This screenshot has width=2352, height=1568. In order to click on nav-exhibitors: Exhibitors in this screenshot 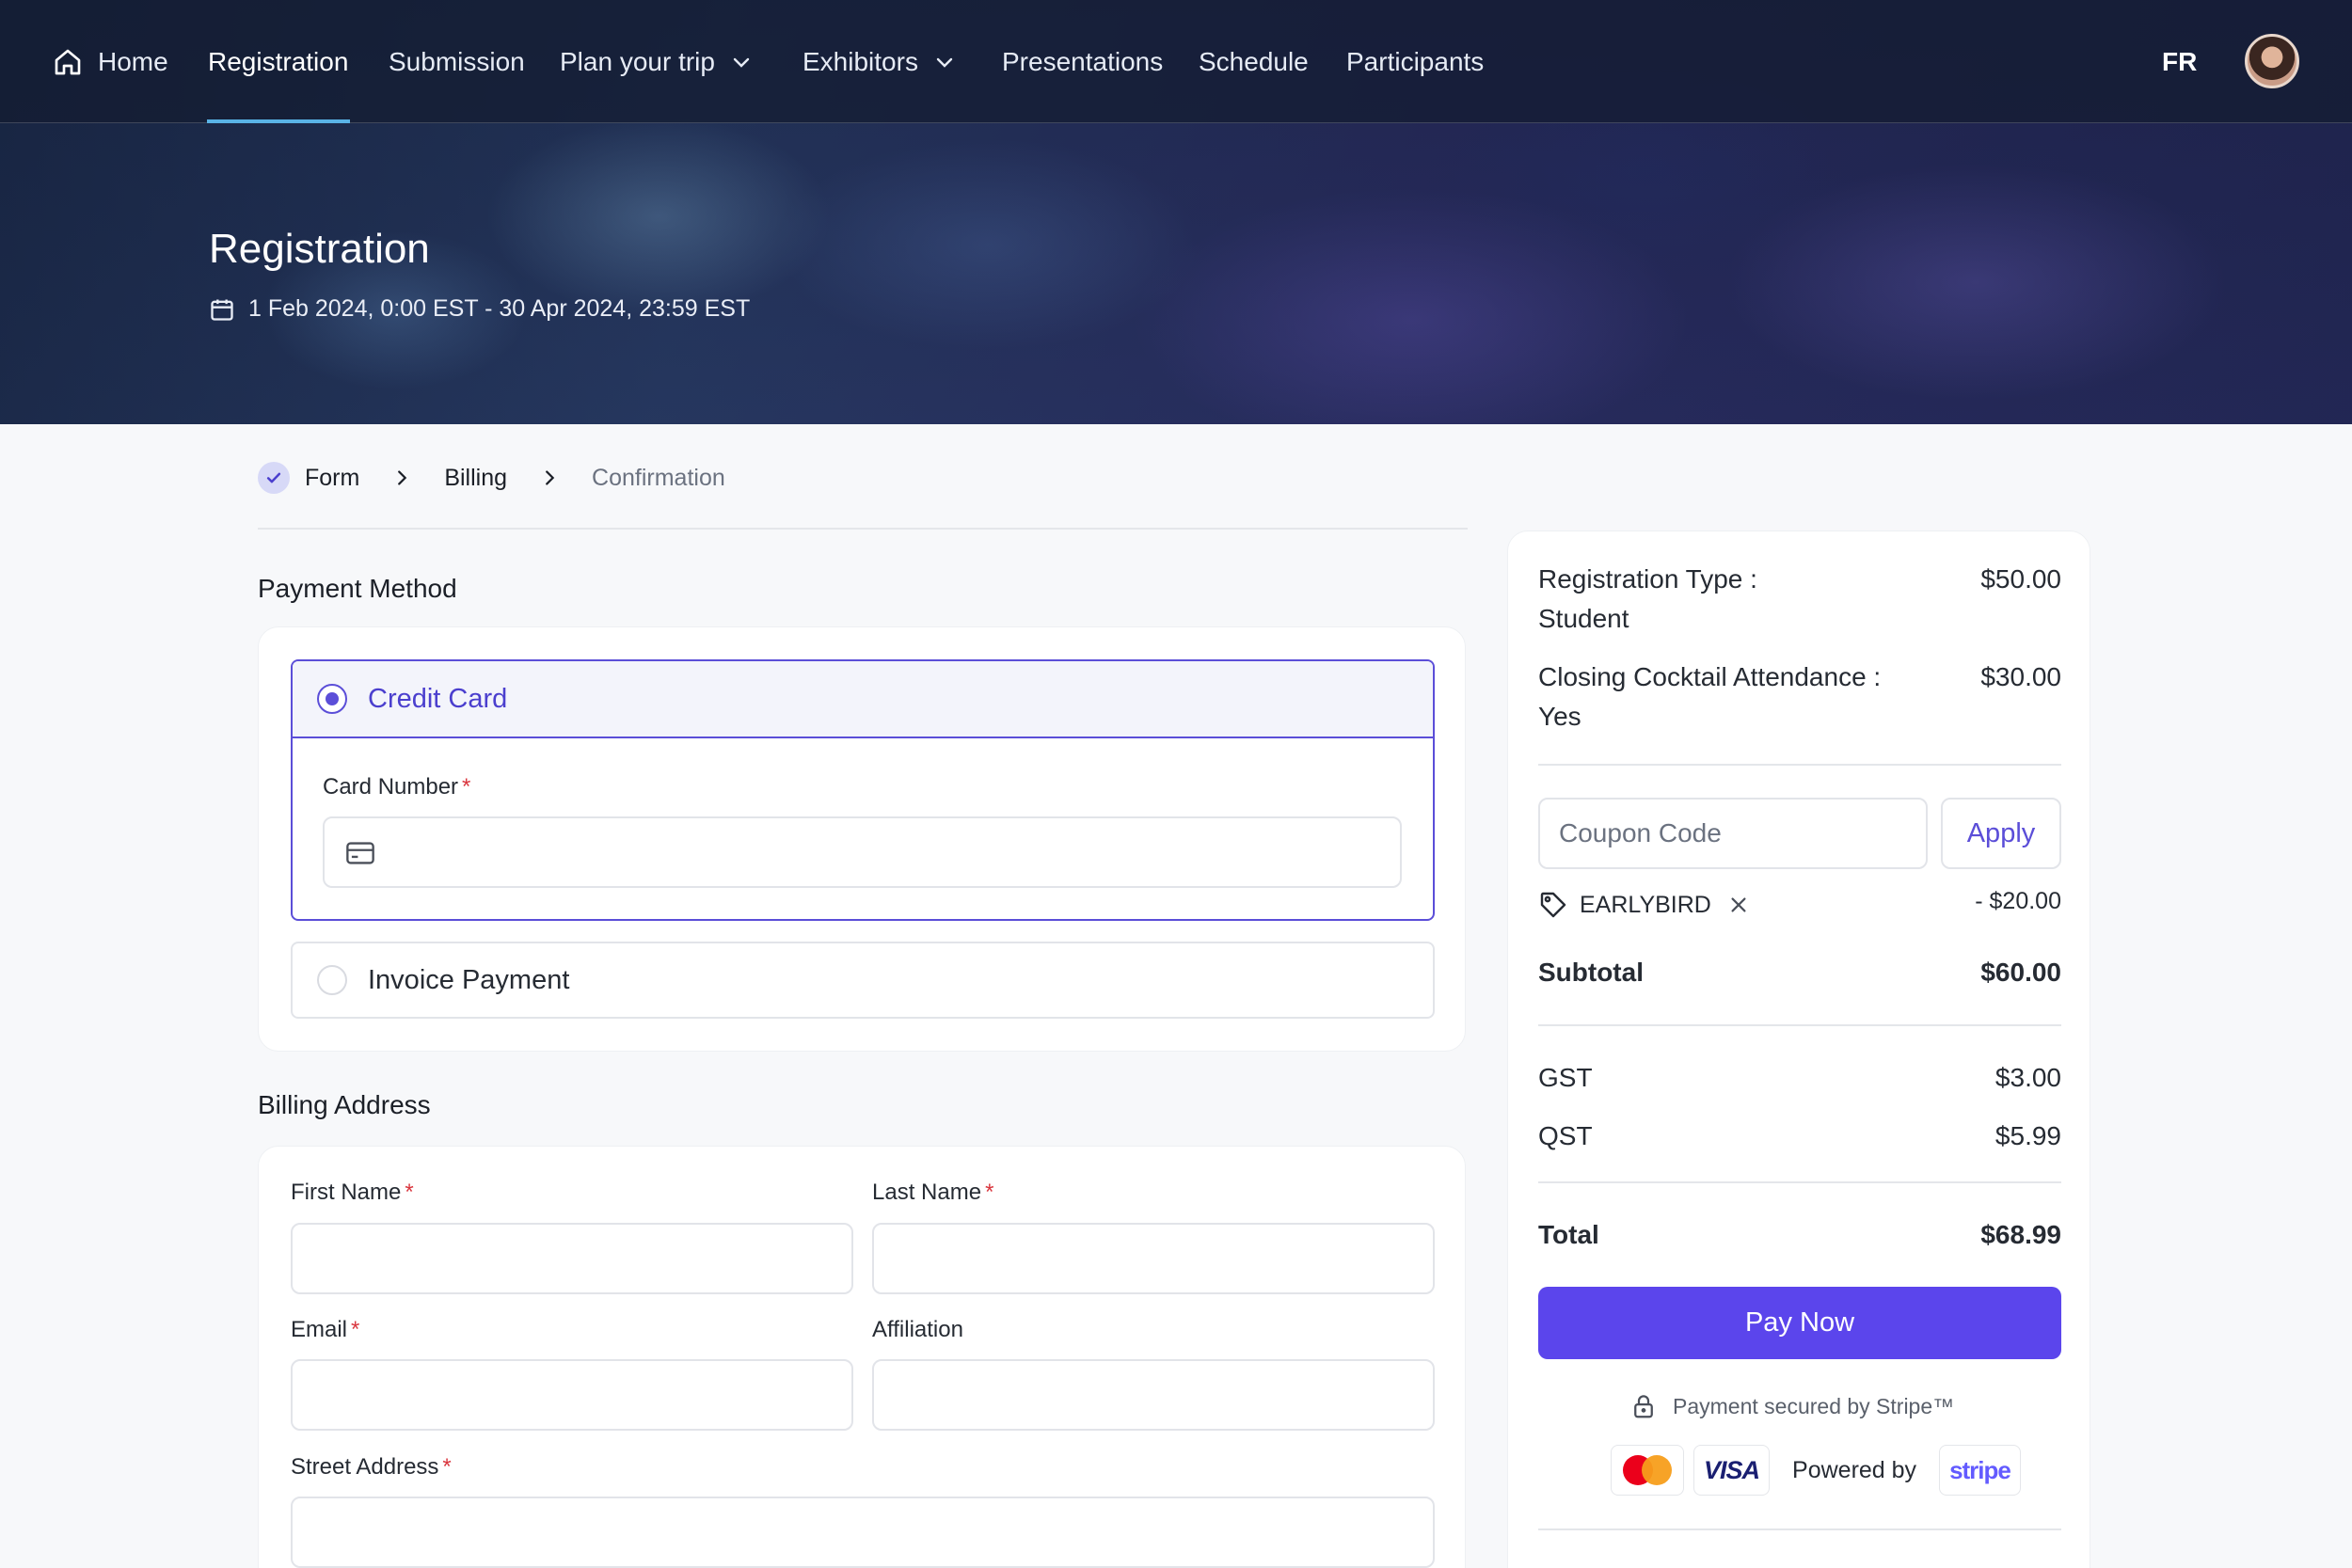, I will do `click(879, 61)`.